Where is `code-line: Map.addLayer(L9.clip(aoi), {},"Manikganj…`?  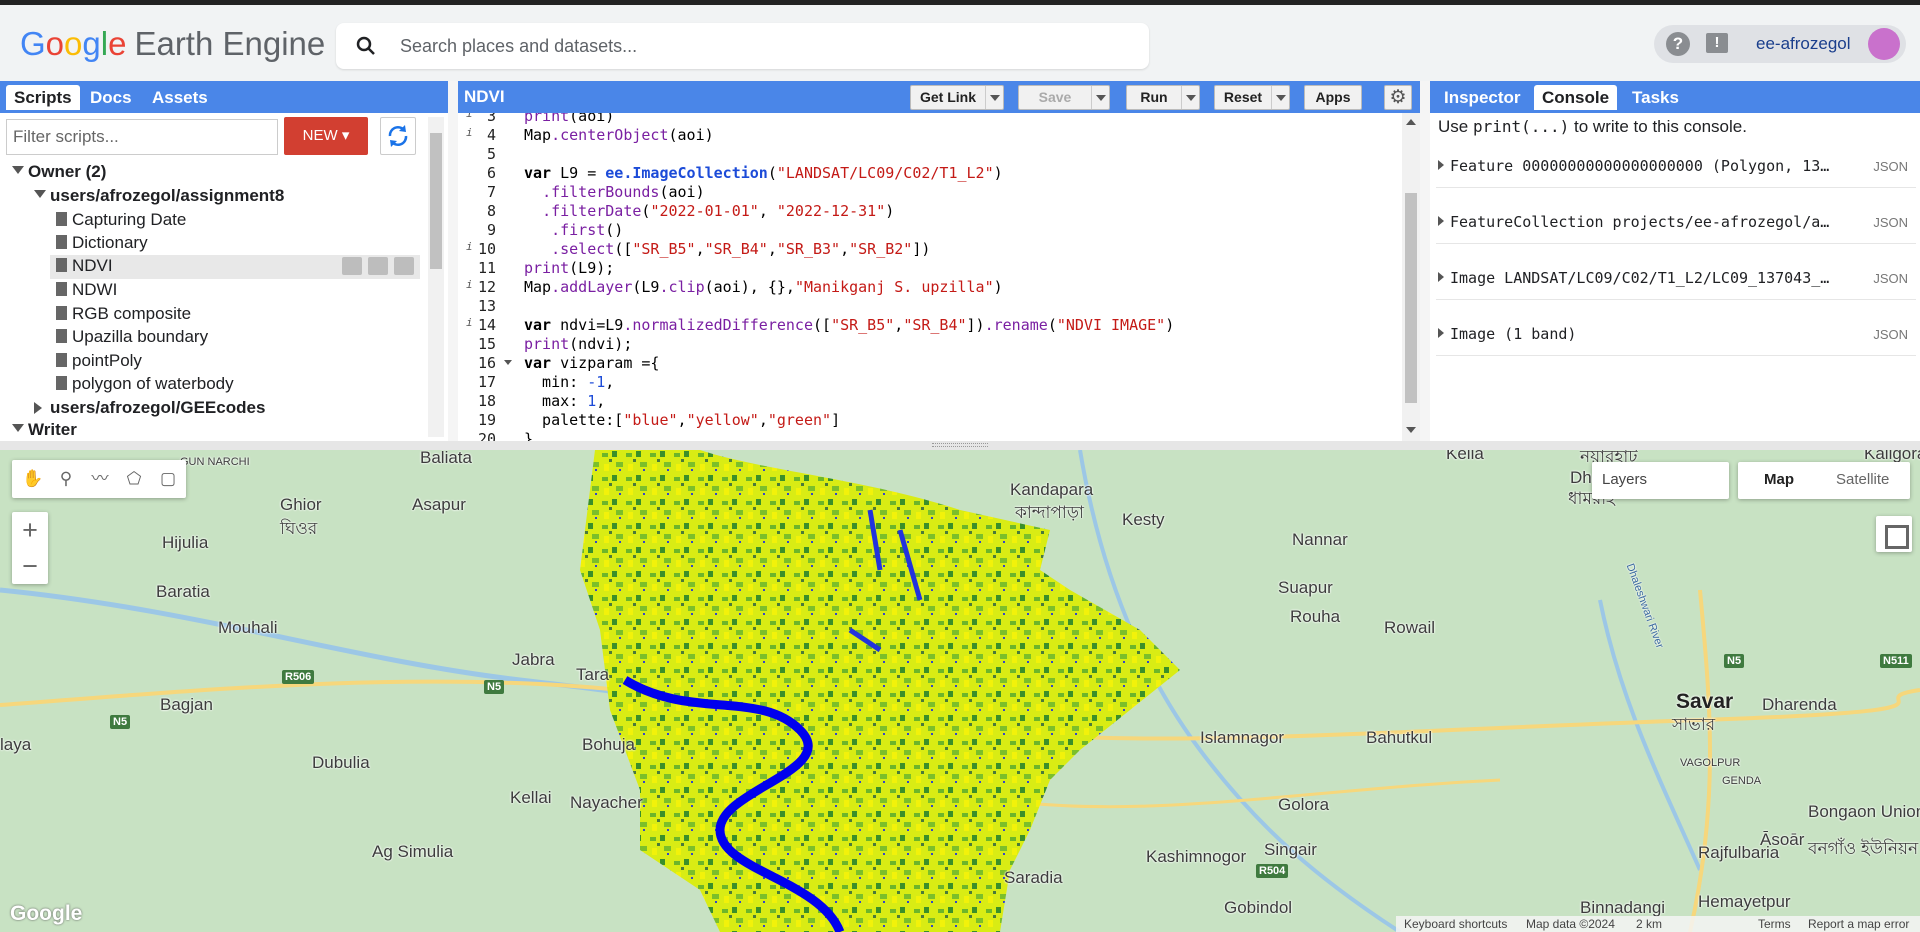 code-line: Map.addLayer(L9.clip(aoi), {},"Manikganj… is located at coordinates (763, 287).